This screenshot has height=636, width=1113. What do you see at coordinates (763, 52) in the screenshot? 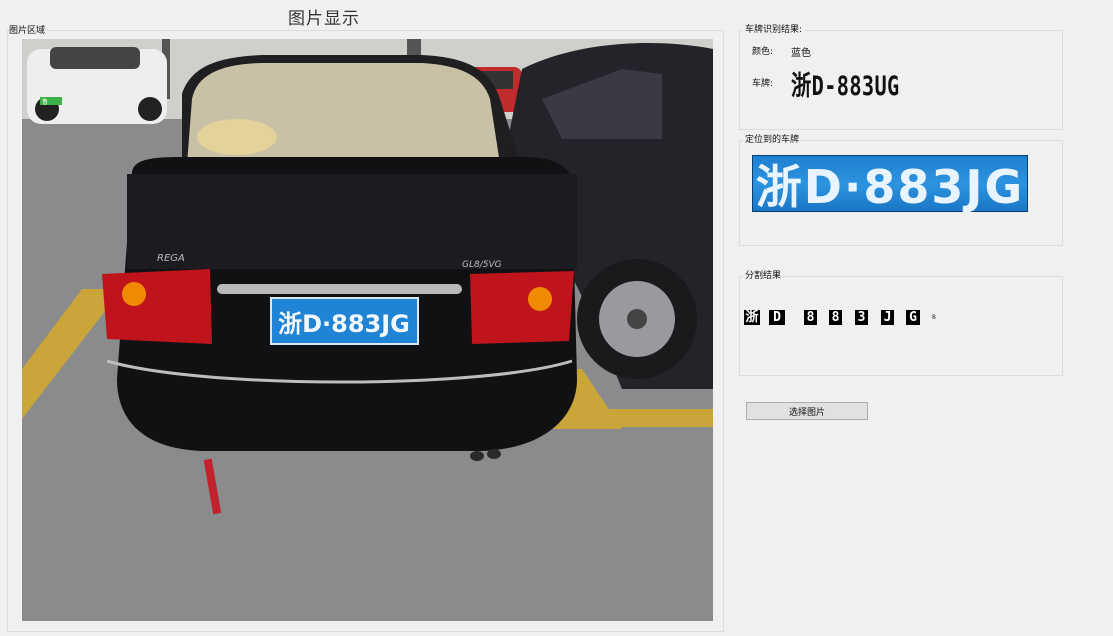
I see `color-label: 颜色:` at bounding box center [763, 52].